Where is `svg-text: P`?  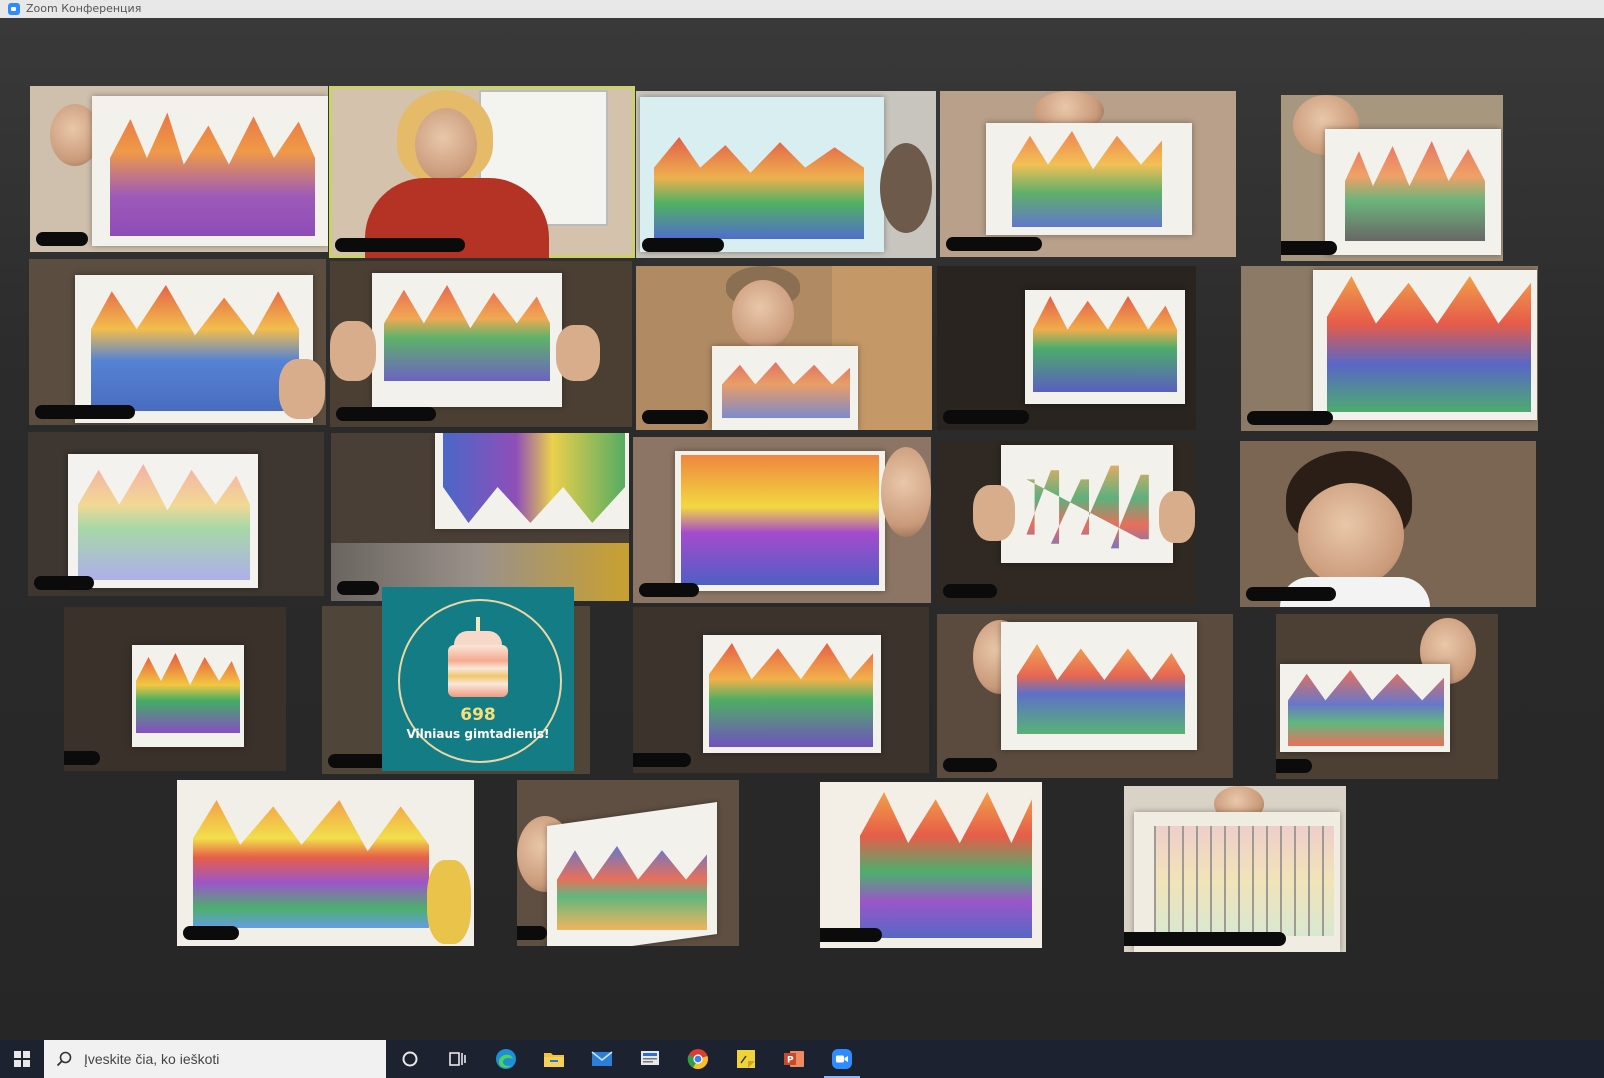 svg-text: P is located at coordinates (790, 1061).